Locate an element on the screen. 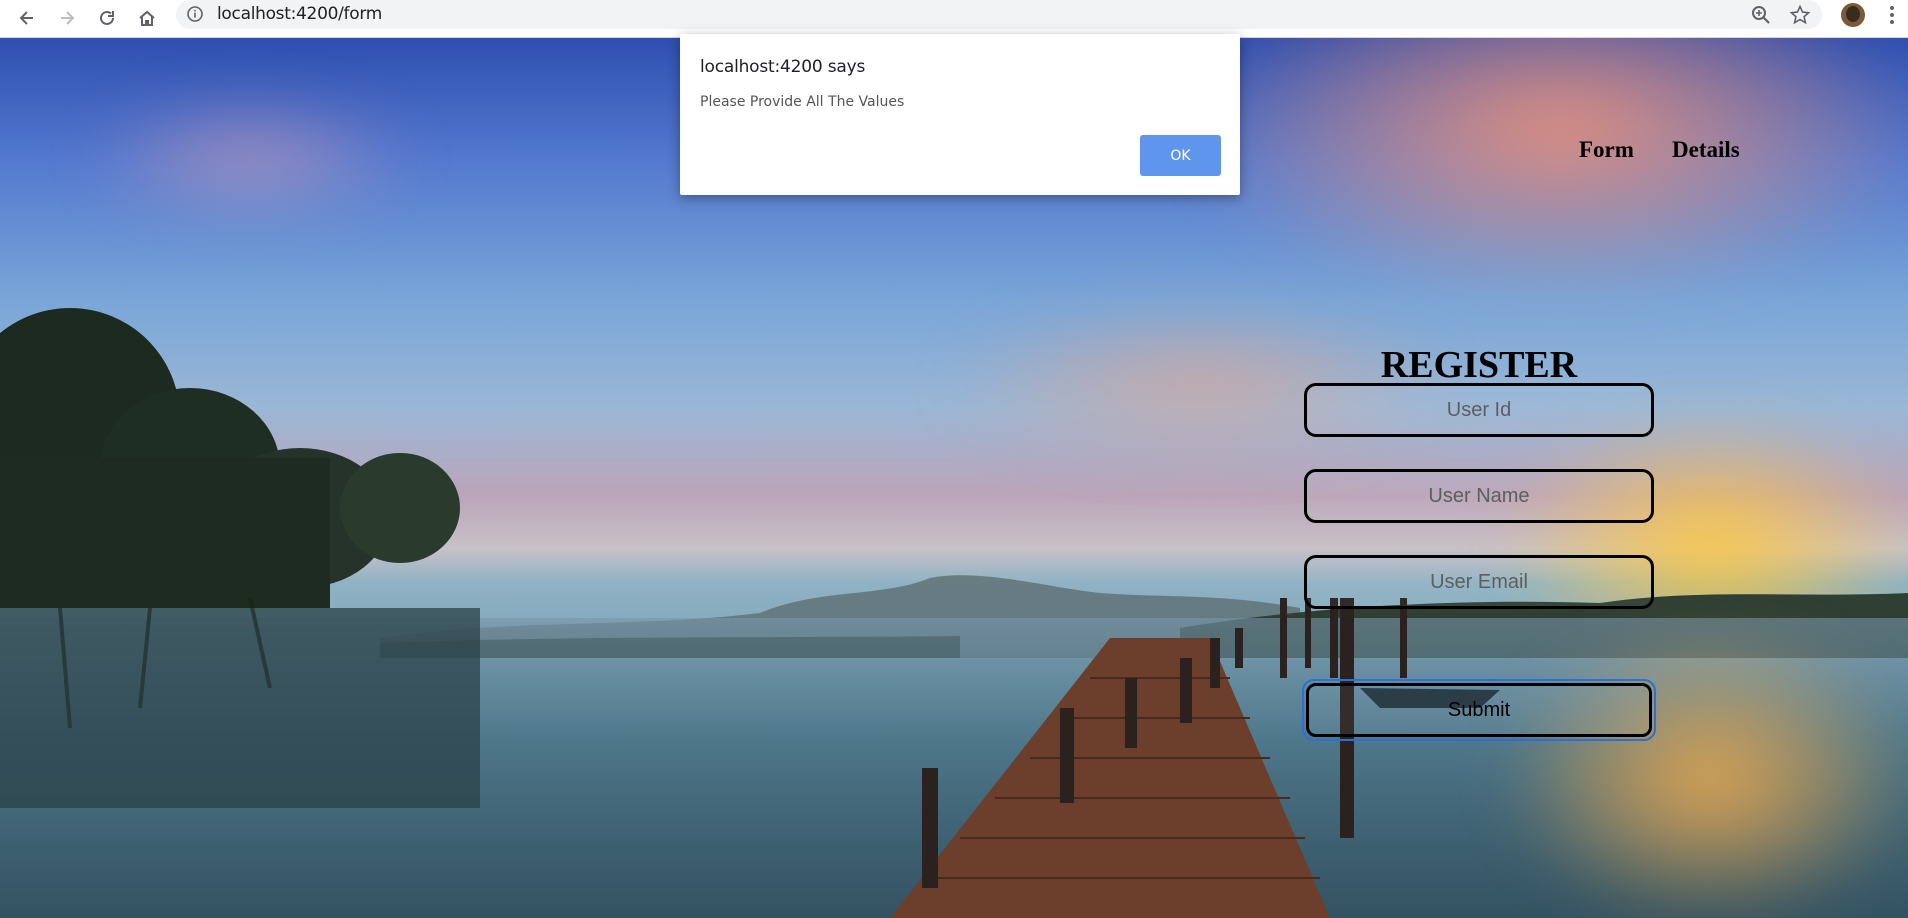 The height and width of the screenshot is (918, 1908). nav-link-details: Details is located at coordinates (1706, 150).